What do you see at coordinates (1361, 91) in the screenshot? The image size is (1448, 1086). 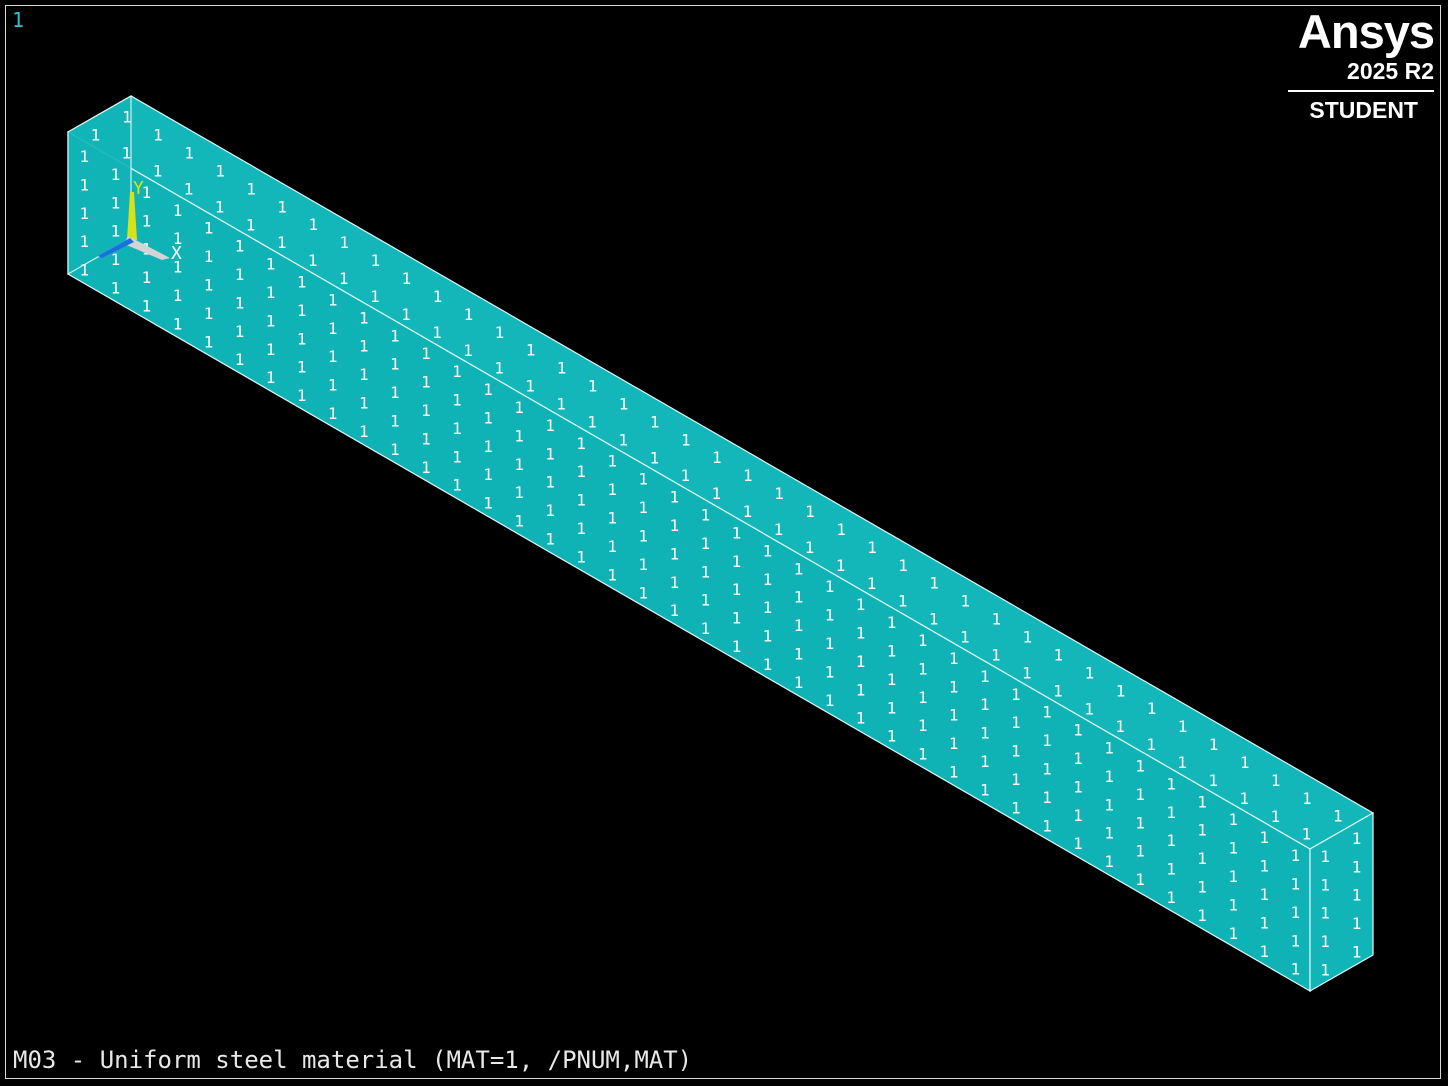 I see `logo-divider` at bounding box center [1361, 91].